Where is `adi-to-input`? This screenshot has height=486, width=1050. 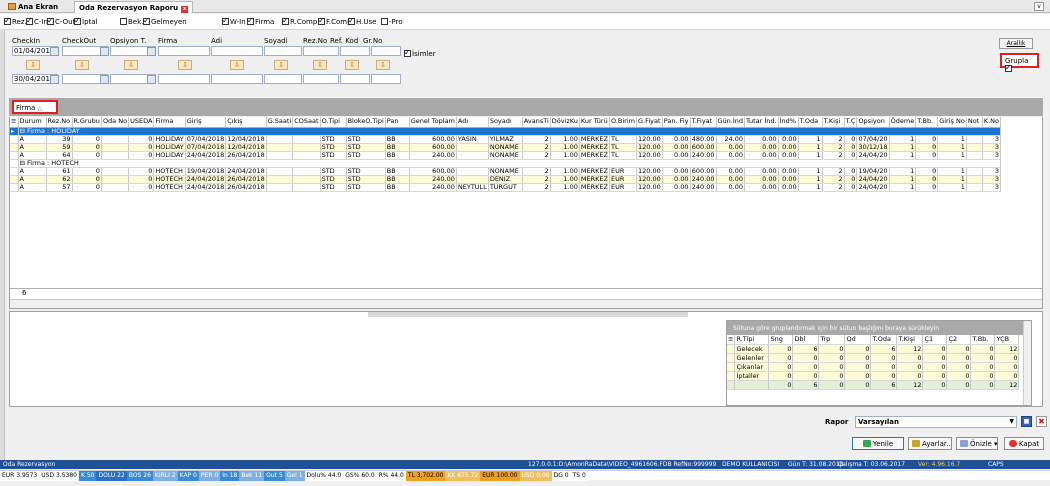
adi-to-input is located at coordinates (237, 79).